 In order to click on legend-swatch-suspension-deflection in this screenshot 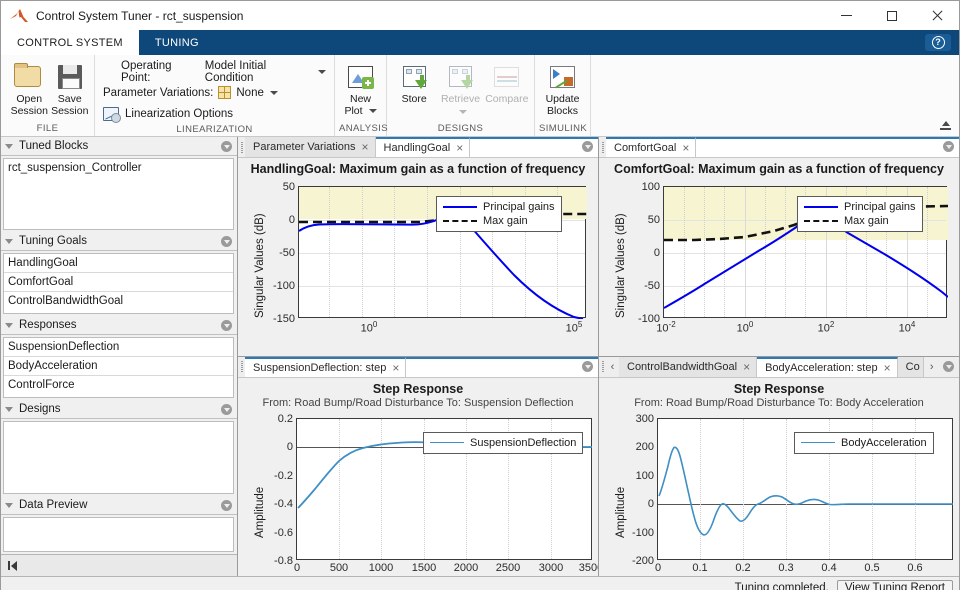, I will do `click(447, 442)`.